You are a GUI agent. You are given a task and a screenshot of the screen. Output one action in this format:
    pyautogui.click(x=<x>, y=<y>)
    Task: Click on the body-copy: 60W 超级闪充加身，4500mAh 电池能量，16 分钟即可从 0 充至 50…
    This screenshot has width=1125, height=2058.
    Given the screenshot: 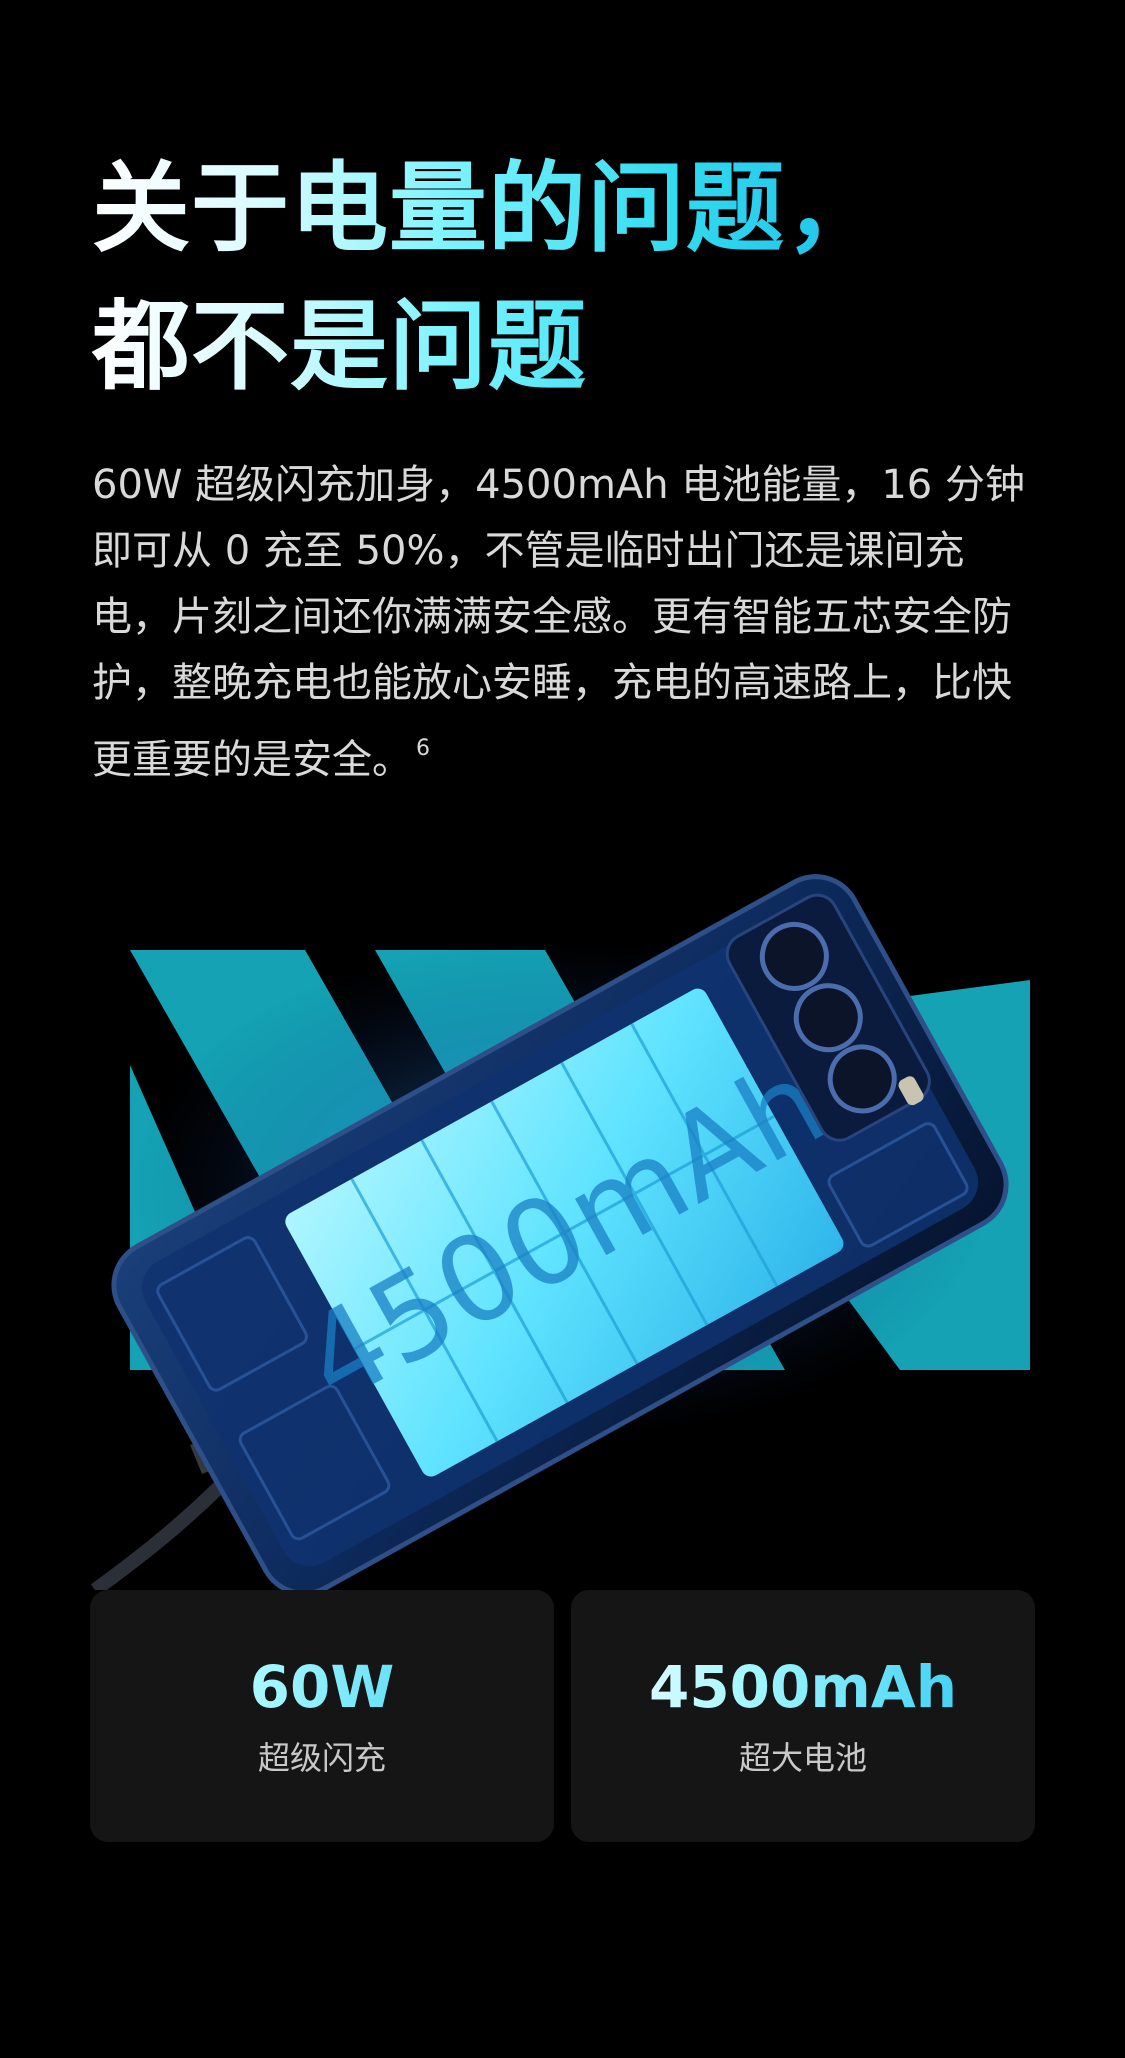 What is the action you would take?
    pyautogui.click(x=567, y=622)
    